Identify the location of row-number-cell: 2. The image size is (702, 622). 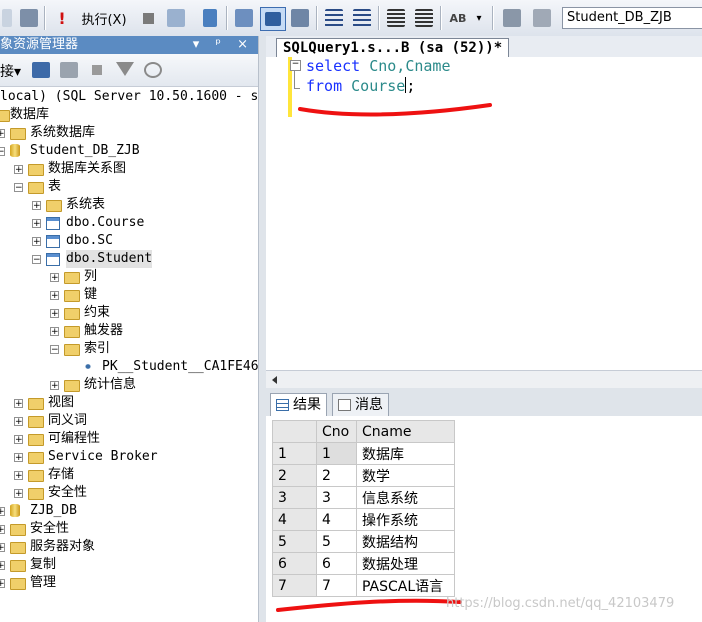
(294, 475).